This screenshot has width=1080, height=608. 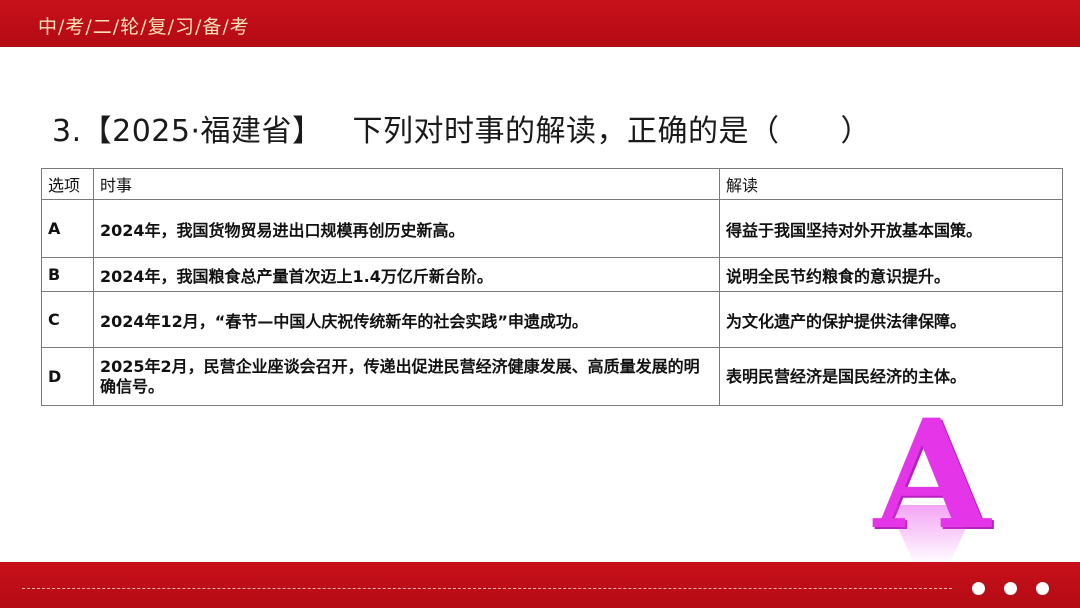 What do you see at coordinates (487, 588) in the screenshot?
I see `footer-dashed-line` at bounding box center [487, 588].